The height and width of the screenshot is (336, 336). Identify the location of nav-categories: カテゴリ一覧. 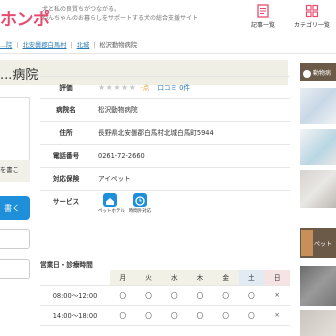
(312, 16).